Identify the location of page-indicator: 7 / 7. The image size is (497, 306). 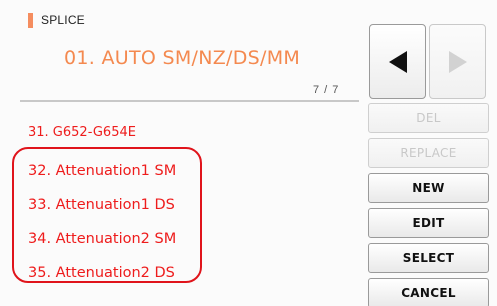
(326, 90).